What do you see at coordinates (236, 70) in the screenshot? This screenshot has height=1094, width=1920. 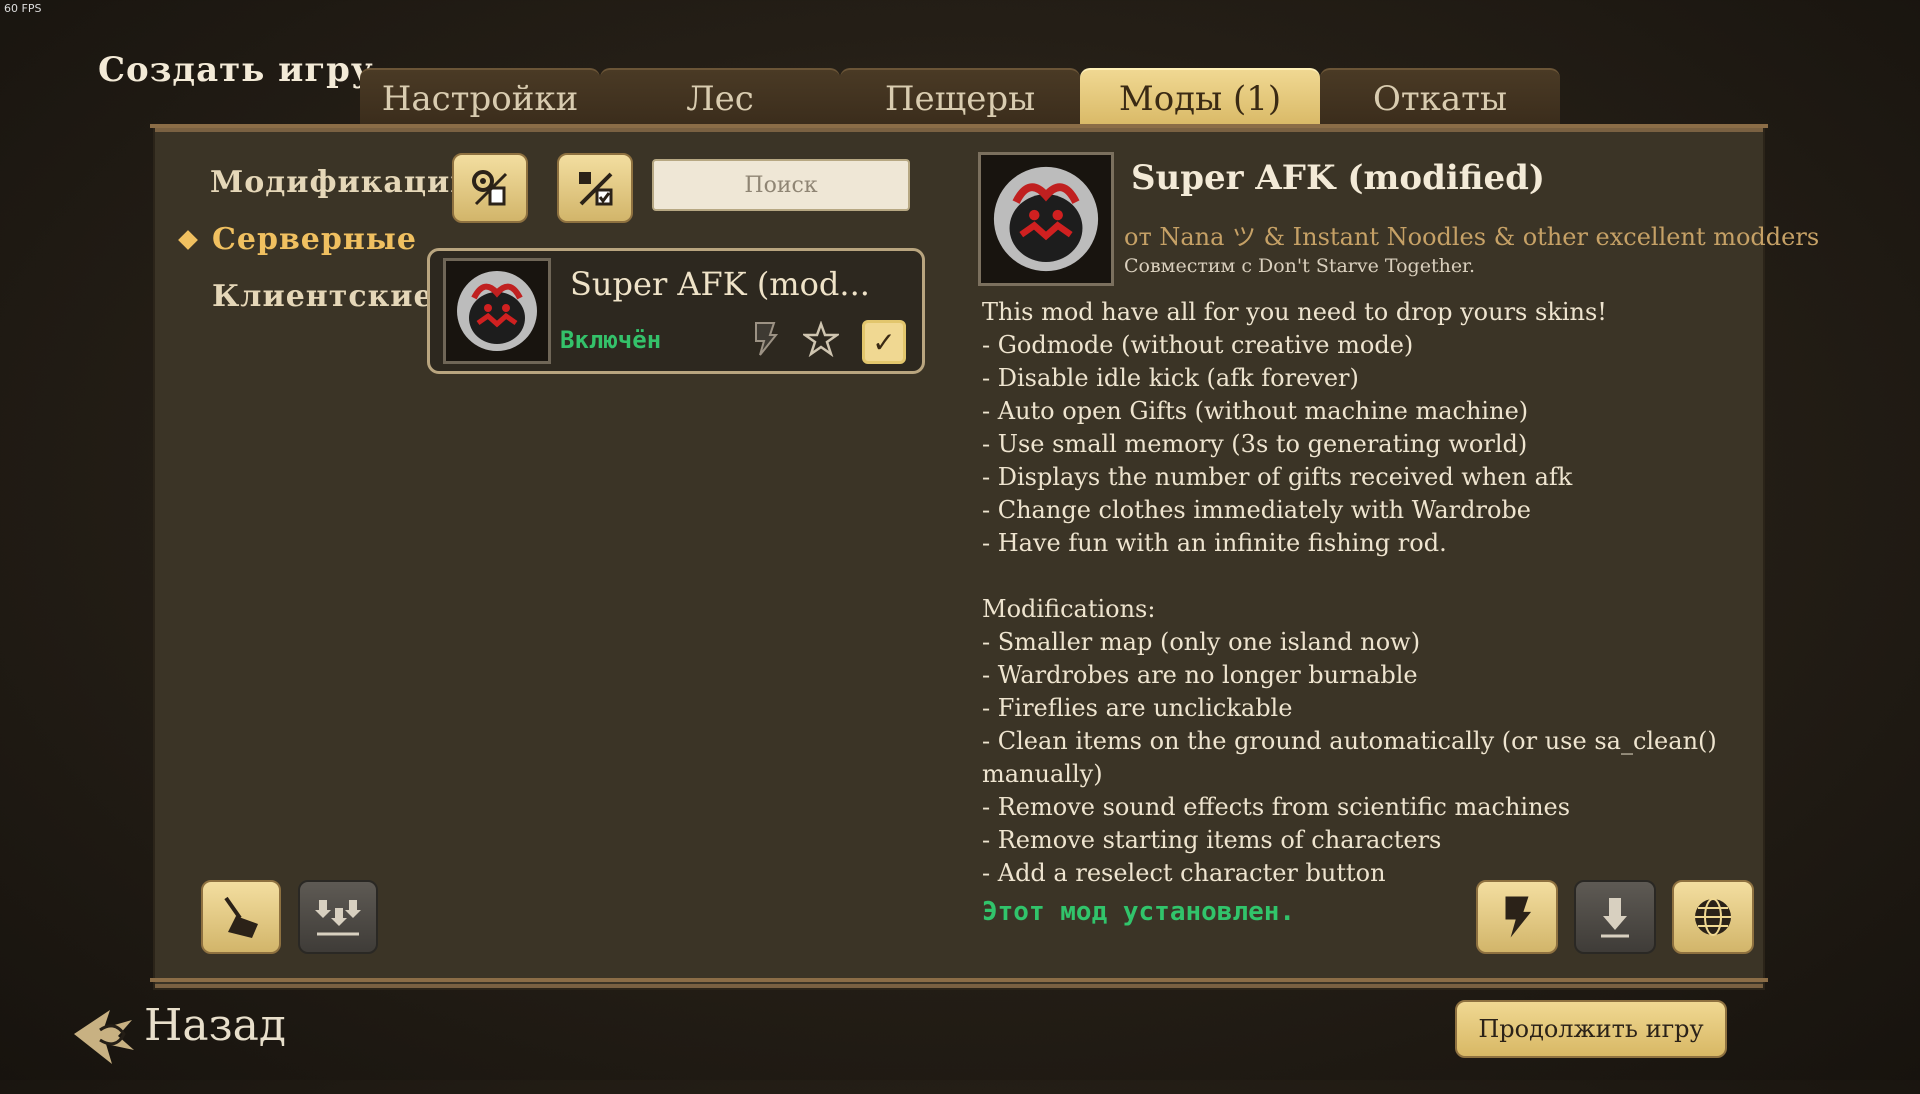 I see `page-title: Создать игру` at bounding box center [236, 70].